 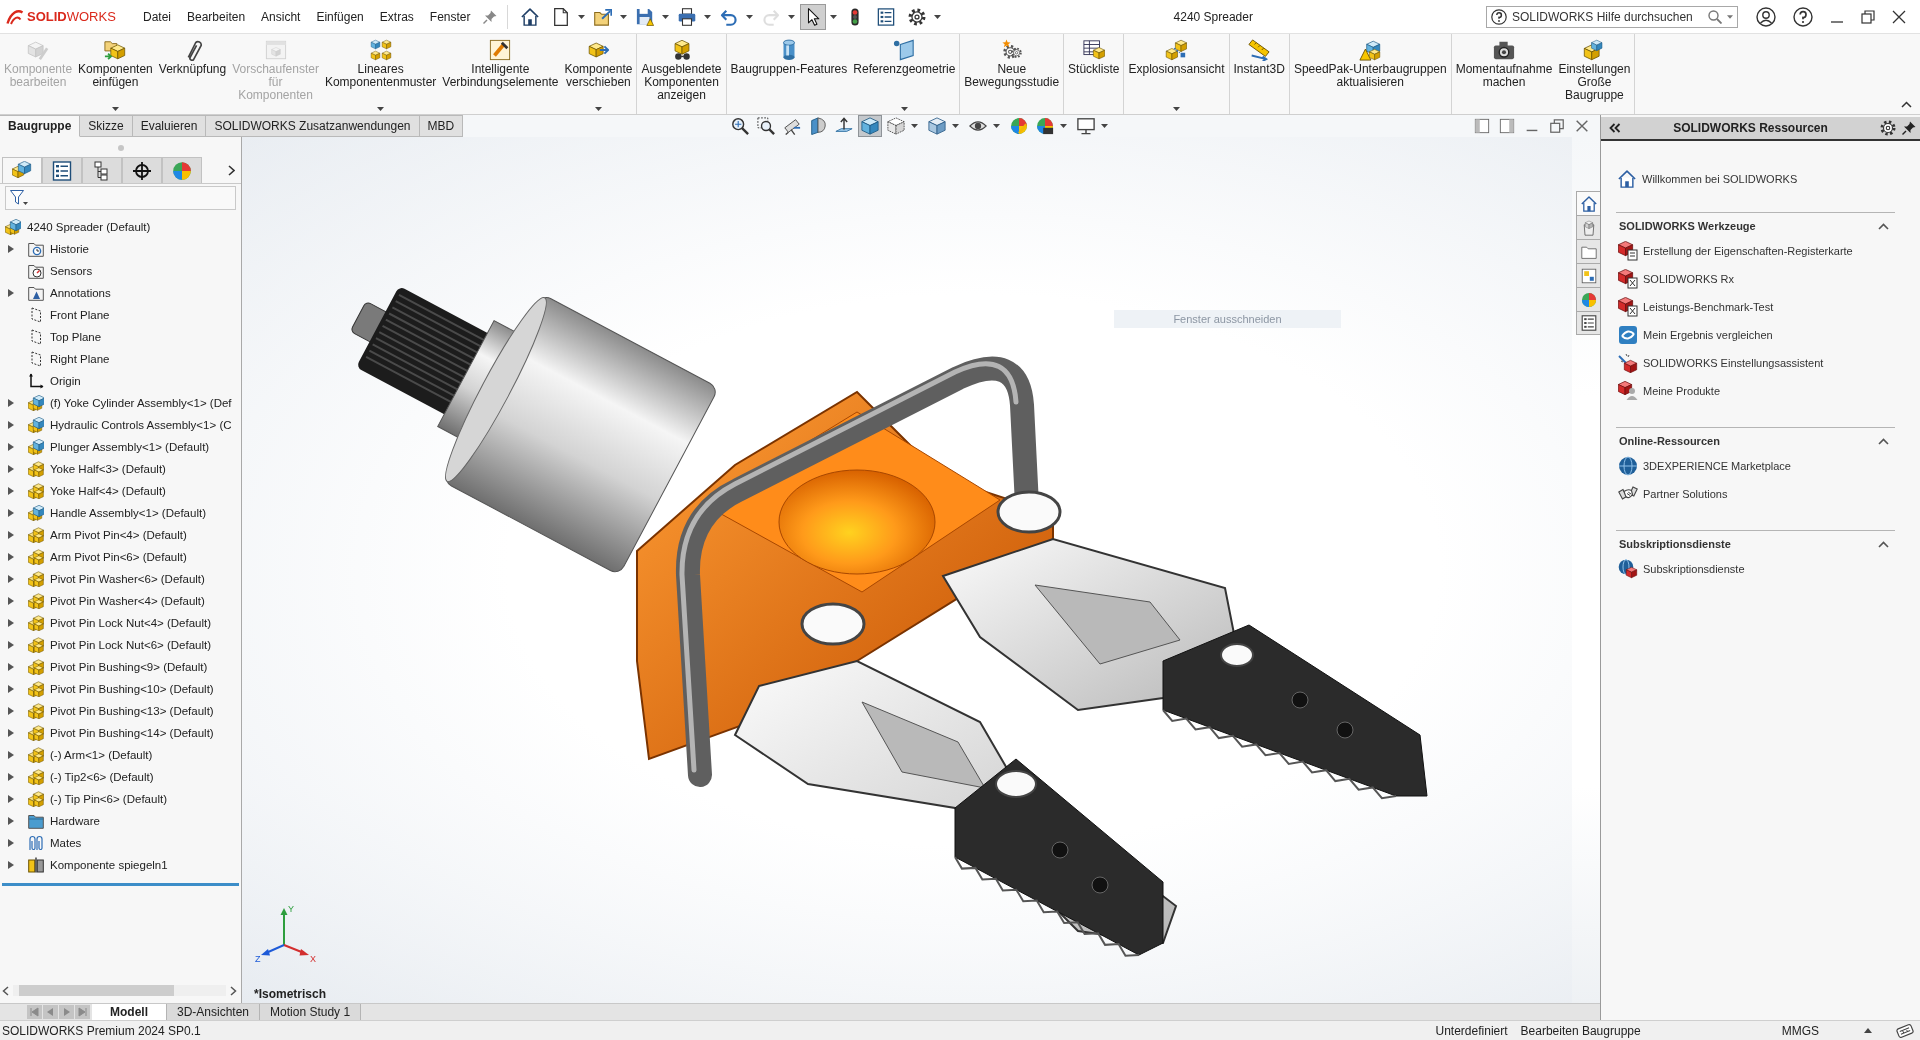 What do you see at coordinates (214, 1012) in the screenshot?
I see `model-tab: 3D-Ansichten` at bounding box center [214, 1012].